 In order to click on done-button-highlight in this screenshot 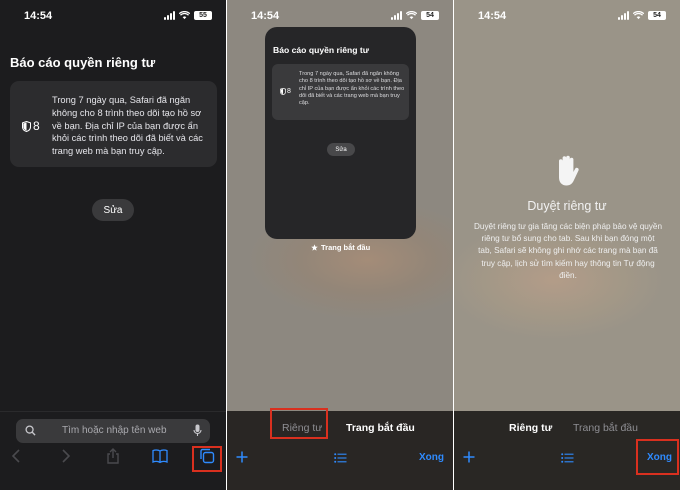, I will do `click(657, 457)`.